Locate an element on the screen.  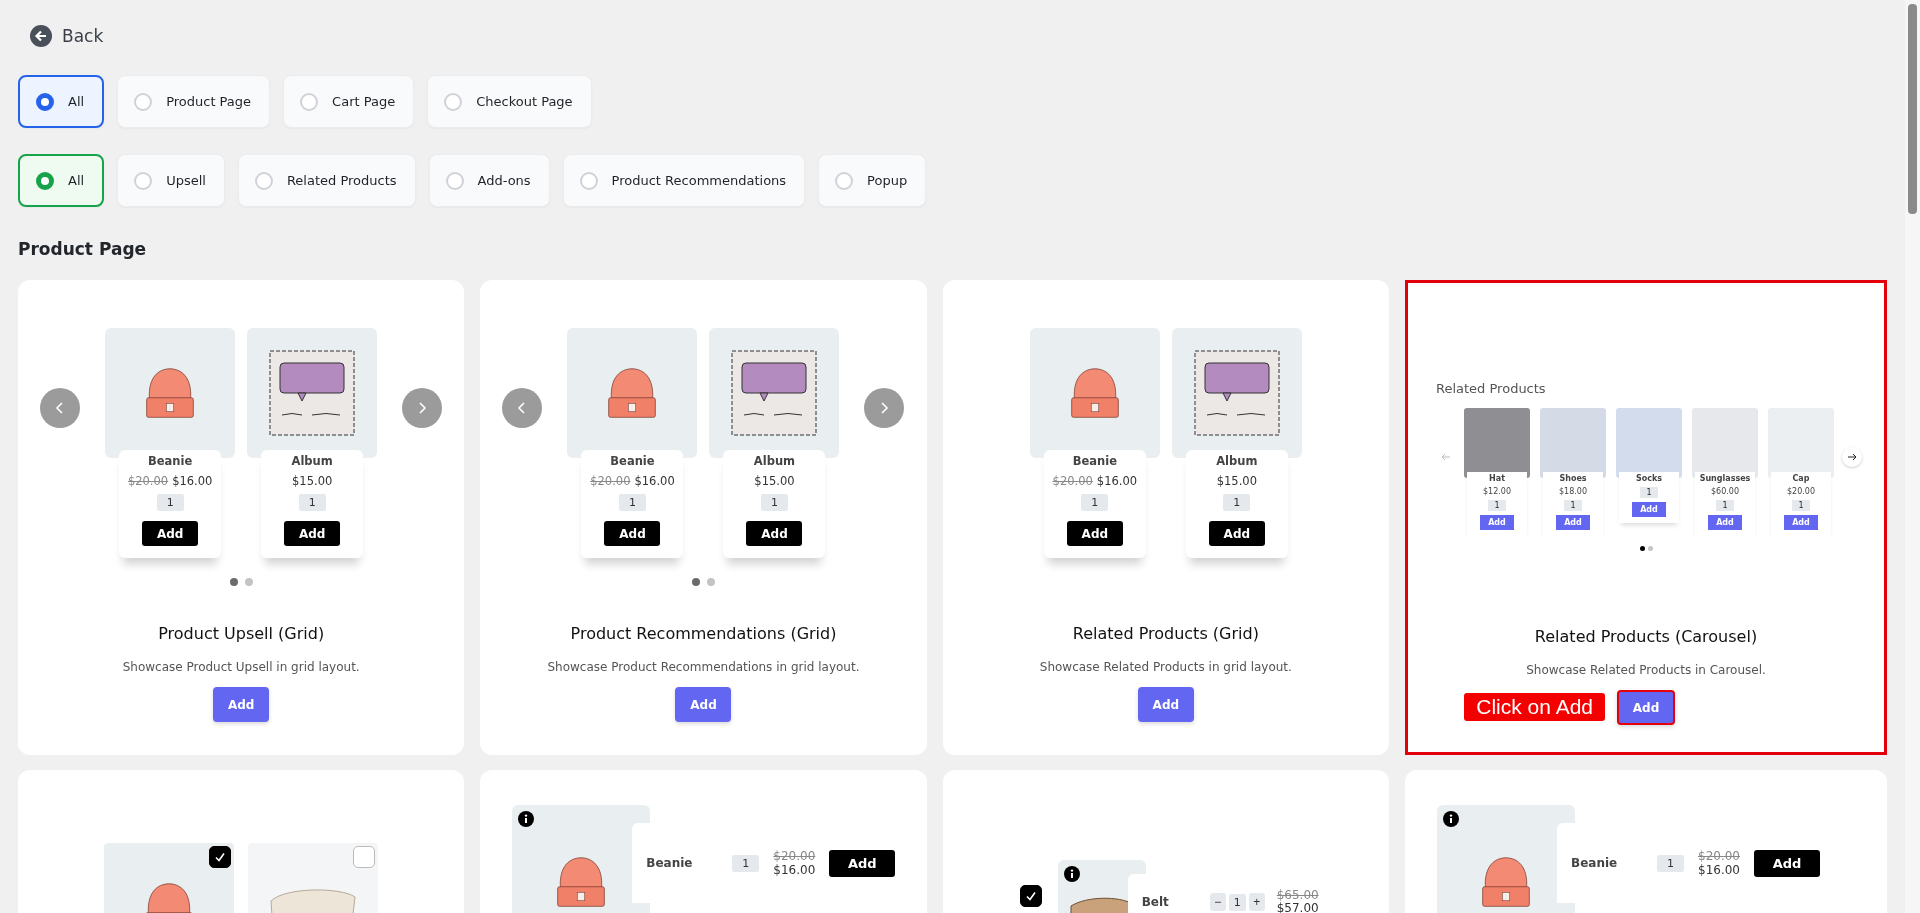
product-name: Sunglasses is located at coordinates (1725, 478).